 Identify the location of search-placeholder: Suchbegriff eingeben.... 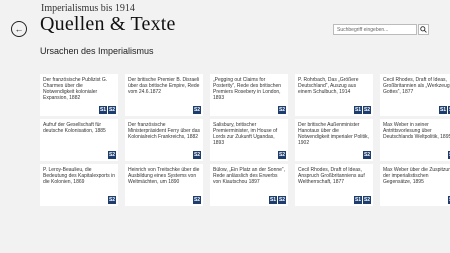
(363, 29).